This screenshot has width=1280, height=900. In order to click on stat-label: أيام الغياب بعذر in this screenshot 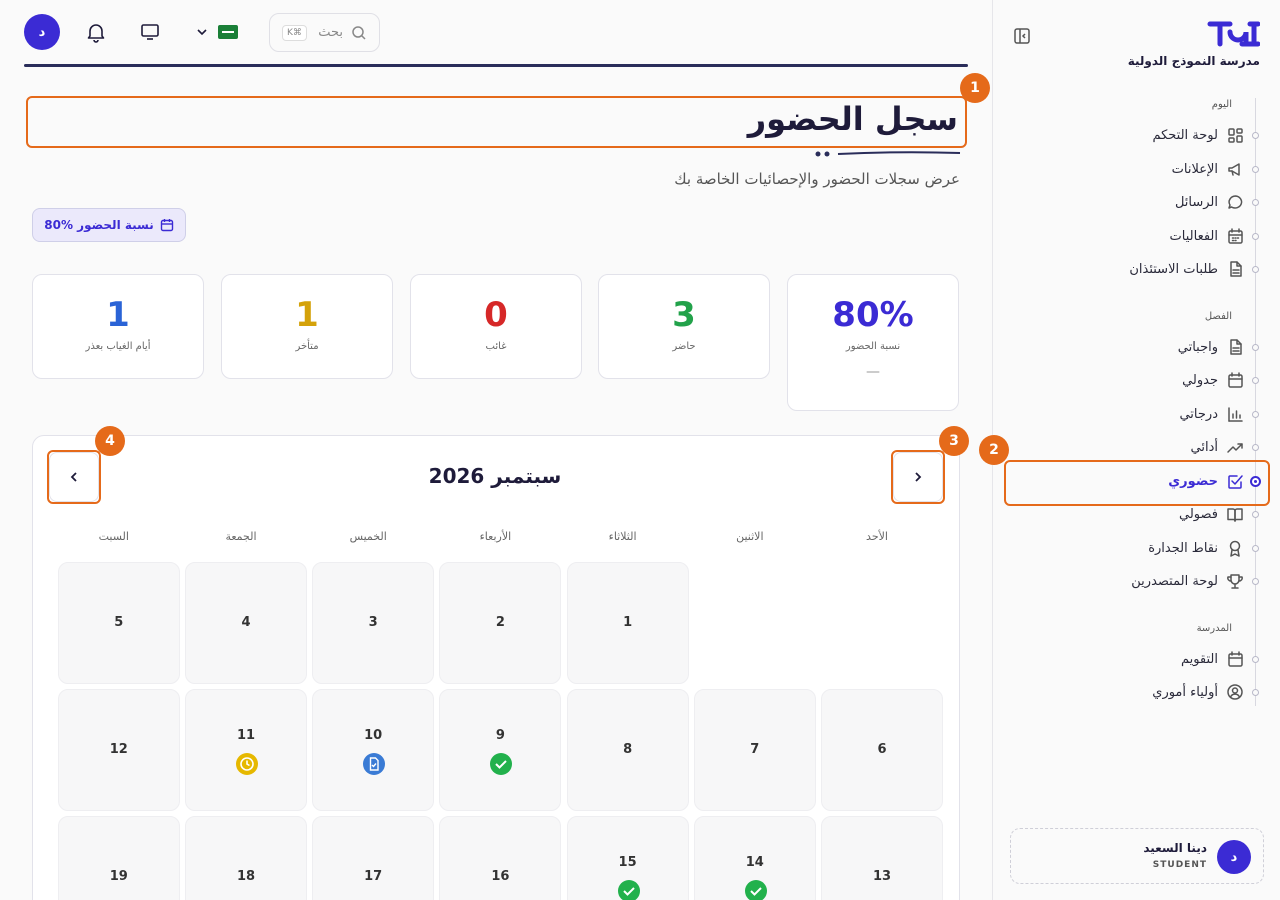, I will do `click(118, 346)`.